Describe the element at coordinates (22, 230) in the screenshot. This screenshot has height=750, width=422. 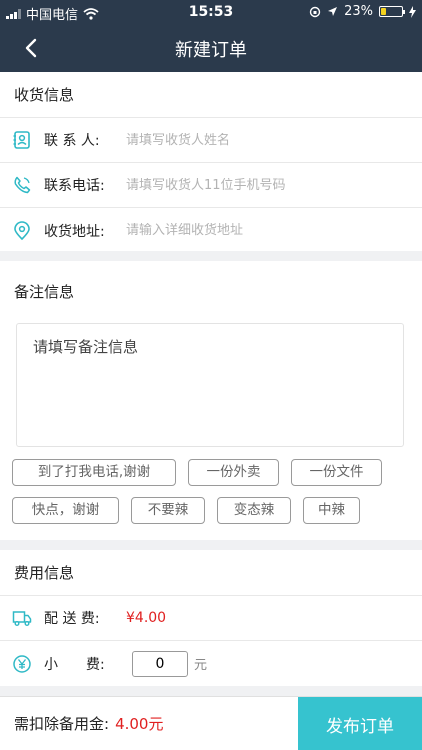
I see `location-pin-icon` at that location.